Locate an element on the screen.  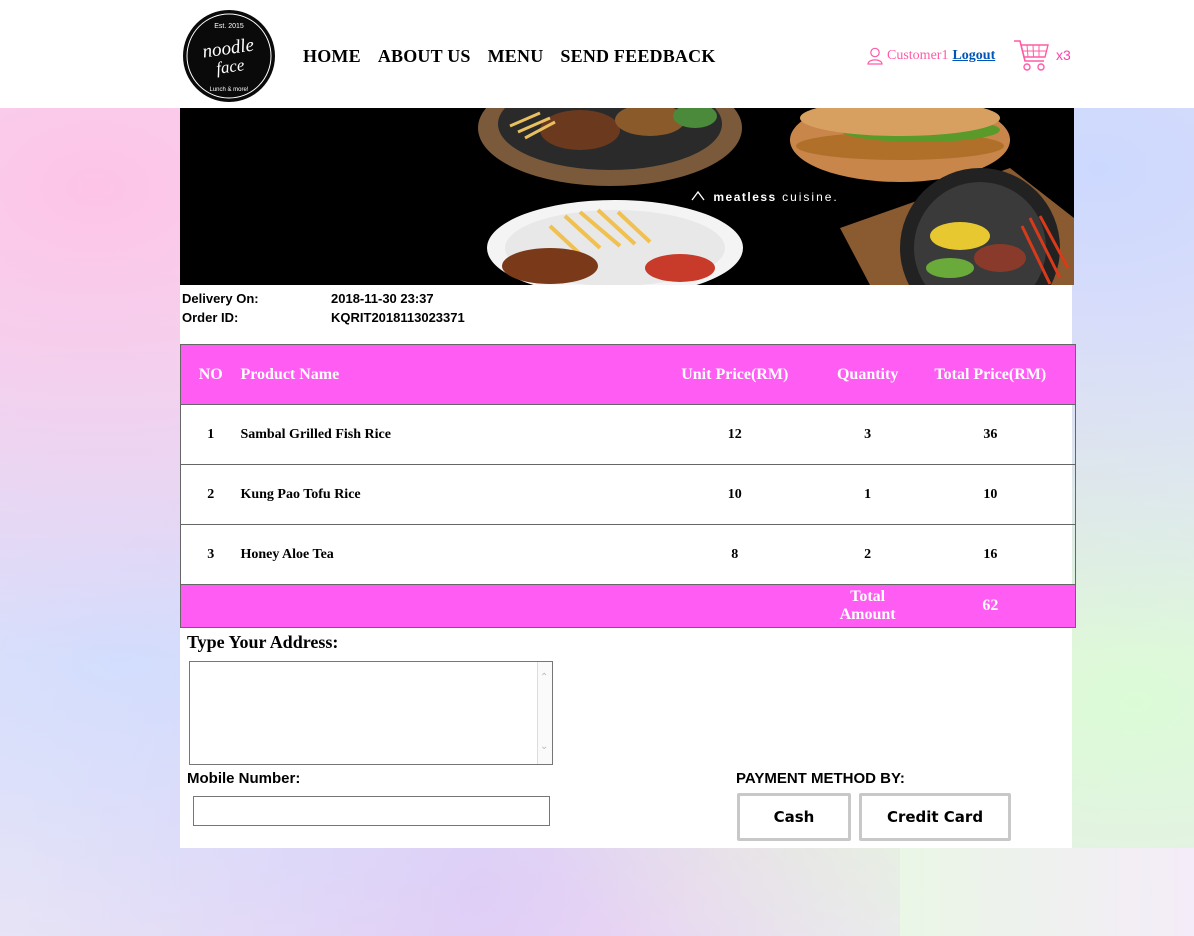
cart-area: x3 is located at coordinates (1042, 55).